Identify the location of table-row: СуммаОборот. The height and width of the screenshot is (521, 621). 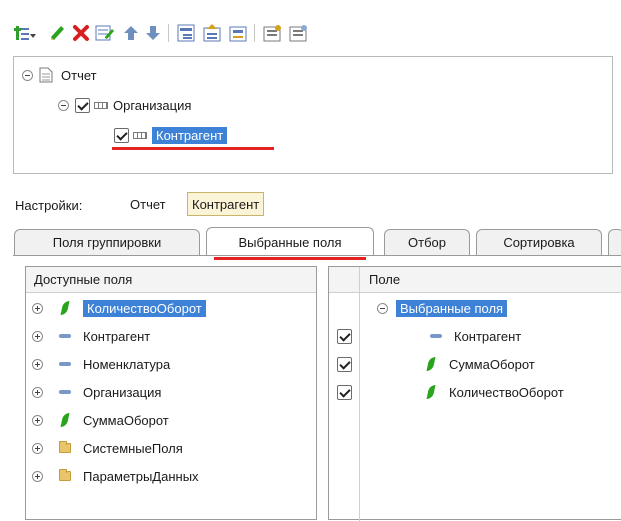
(436, 364).